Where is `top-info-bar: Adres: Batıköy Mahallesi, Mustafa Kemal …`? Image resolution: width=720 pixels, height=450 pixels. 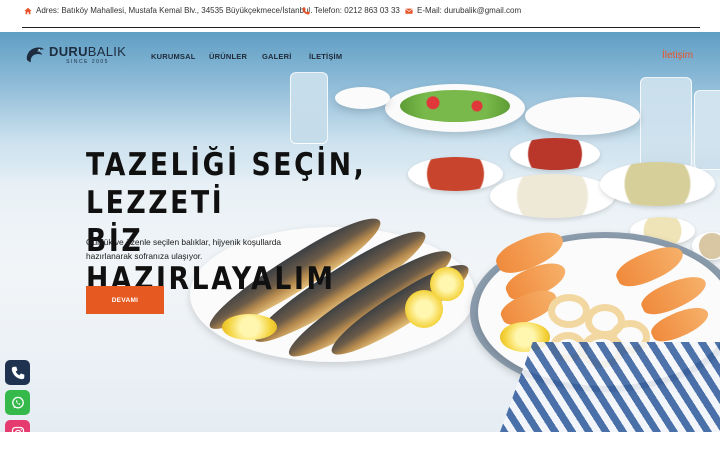 top-info-bar: Adres: Batıköy Mahallesi, Mustafa Kemal … is located at coordinates (360, 14).